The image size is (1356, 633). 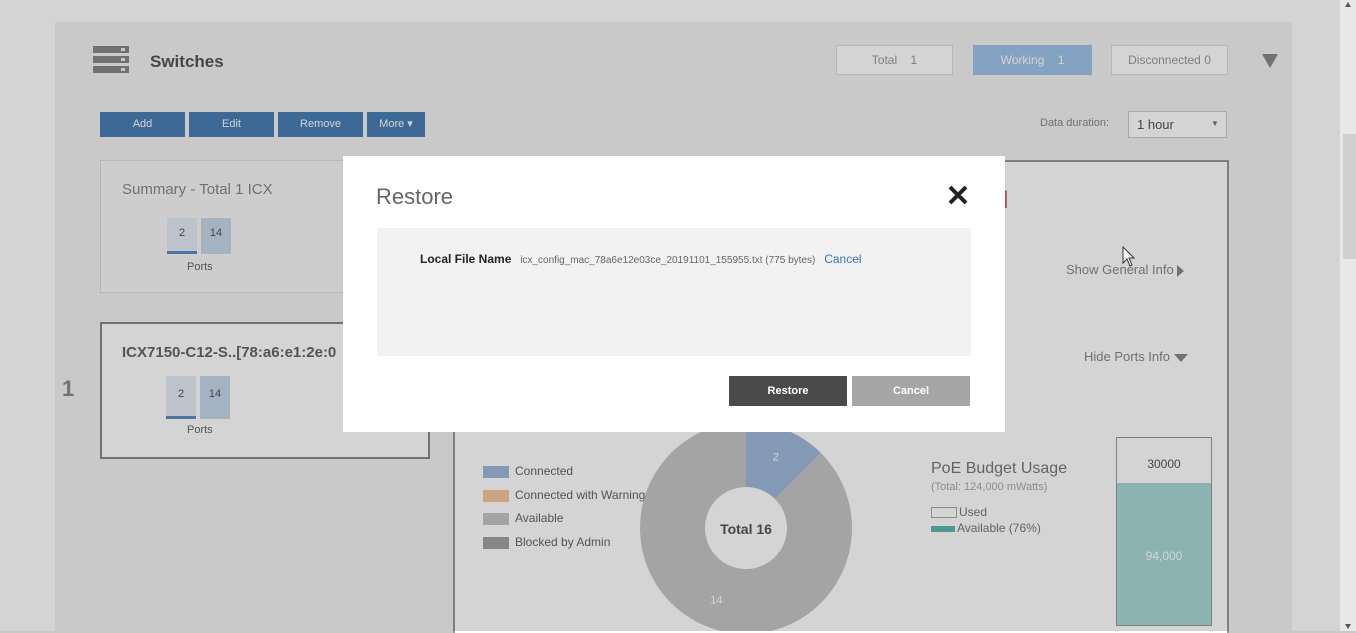 What do you see at coordinates (415, 196) in the screenshot?
I see `dialog-title: Restore` at bounding box center [415, 196].